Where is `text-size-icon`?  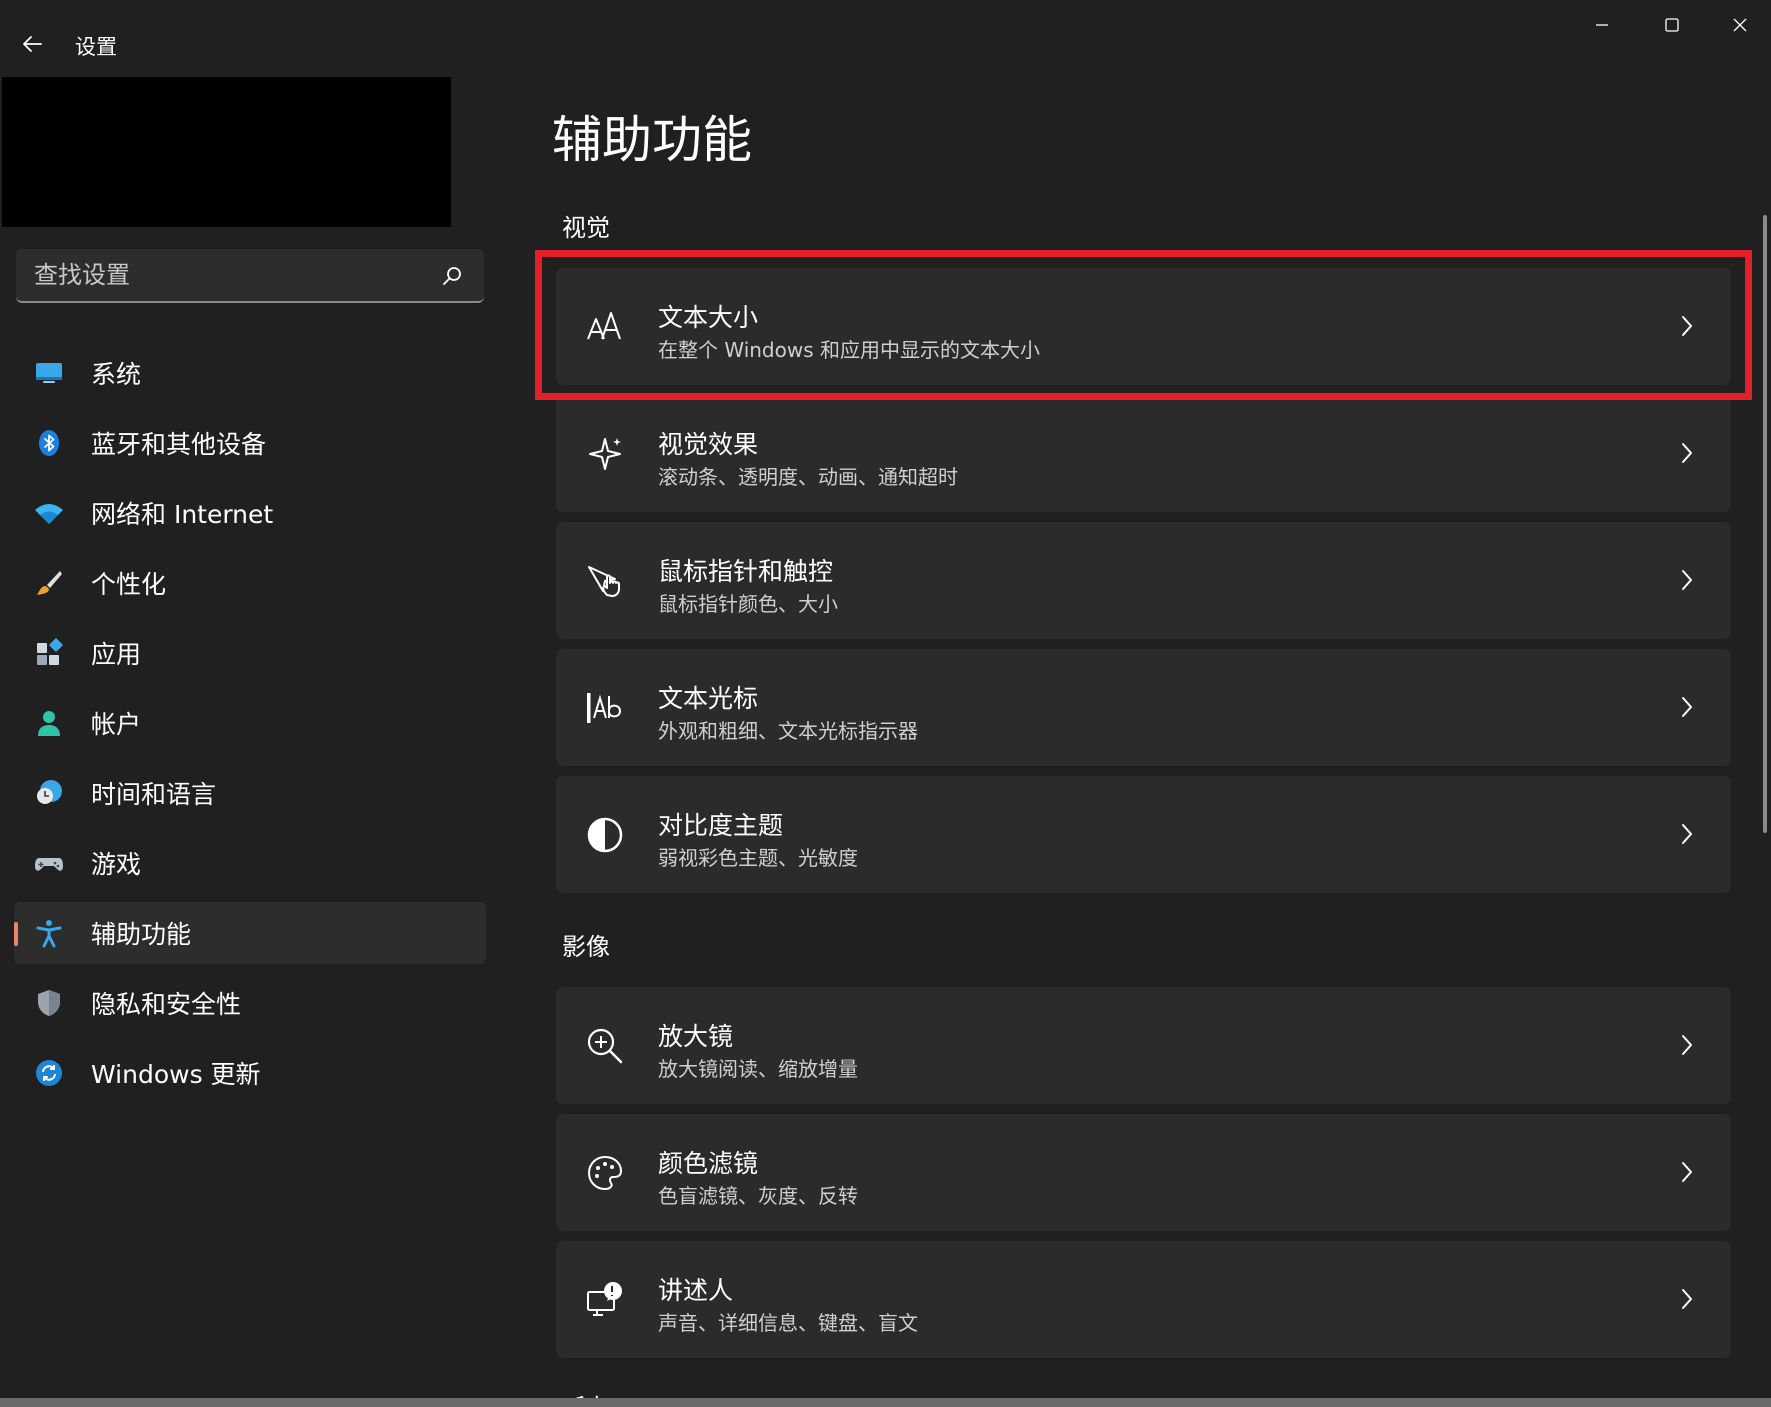
text-size-icon is located at coordinates (605, 327).